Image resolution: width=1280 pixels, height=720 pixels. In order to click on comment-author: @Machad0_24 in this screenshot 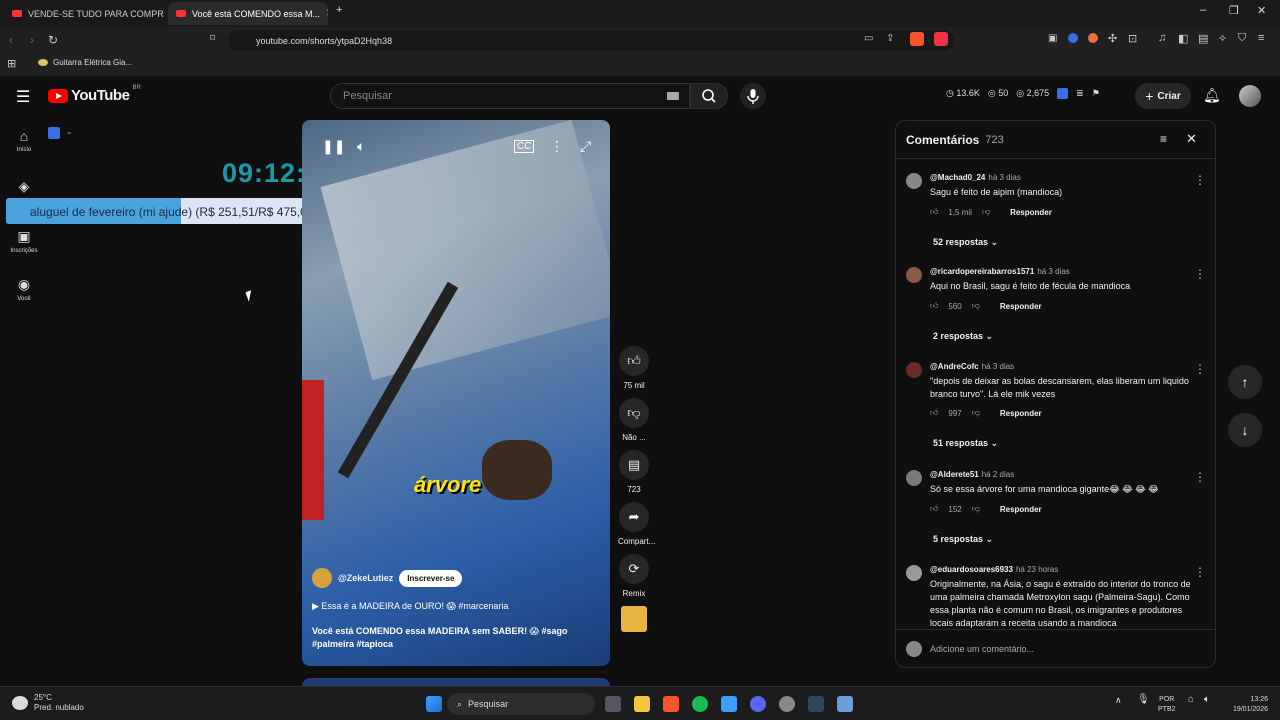, I will do `click(957, 177)`.